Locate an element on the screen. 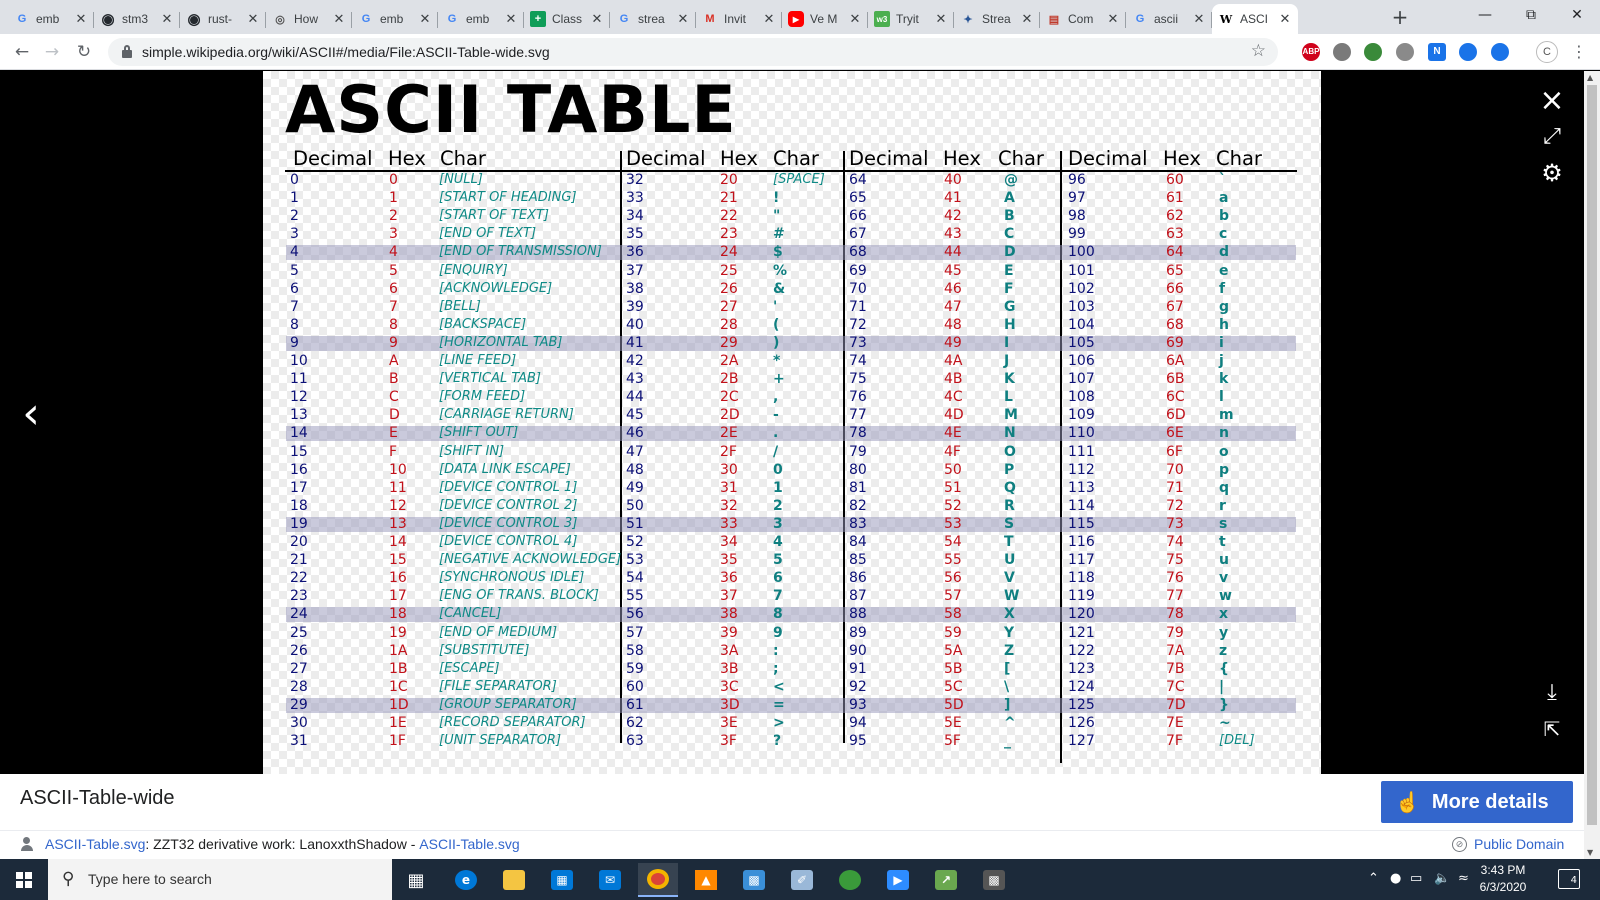 The height and width of the screenshot is (900, 1600). browser-tab: + Class ✕ is located at coordinates (567, 19).